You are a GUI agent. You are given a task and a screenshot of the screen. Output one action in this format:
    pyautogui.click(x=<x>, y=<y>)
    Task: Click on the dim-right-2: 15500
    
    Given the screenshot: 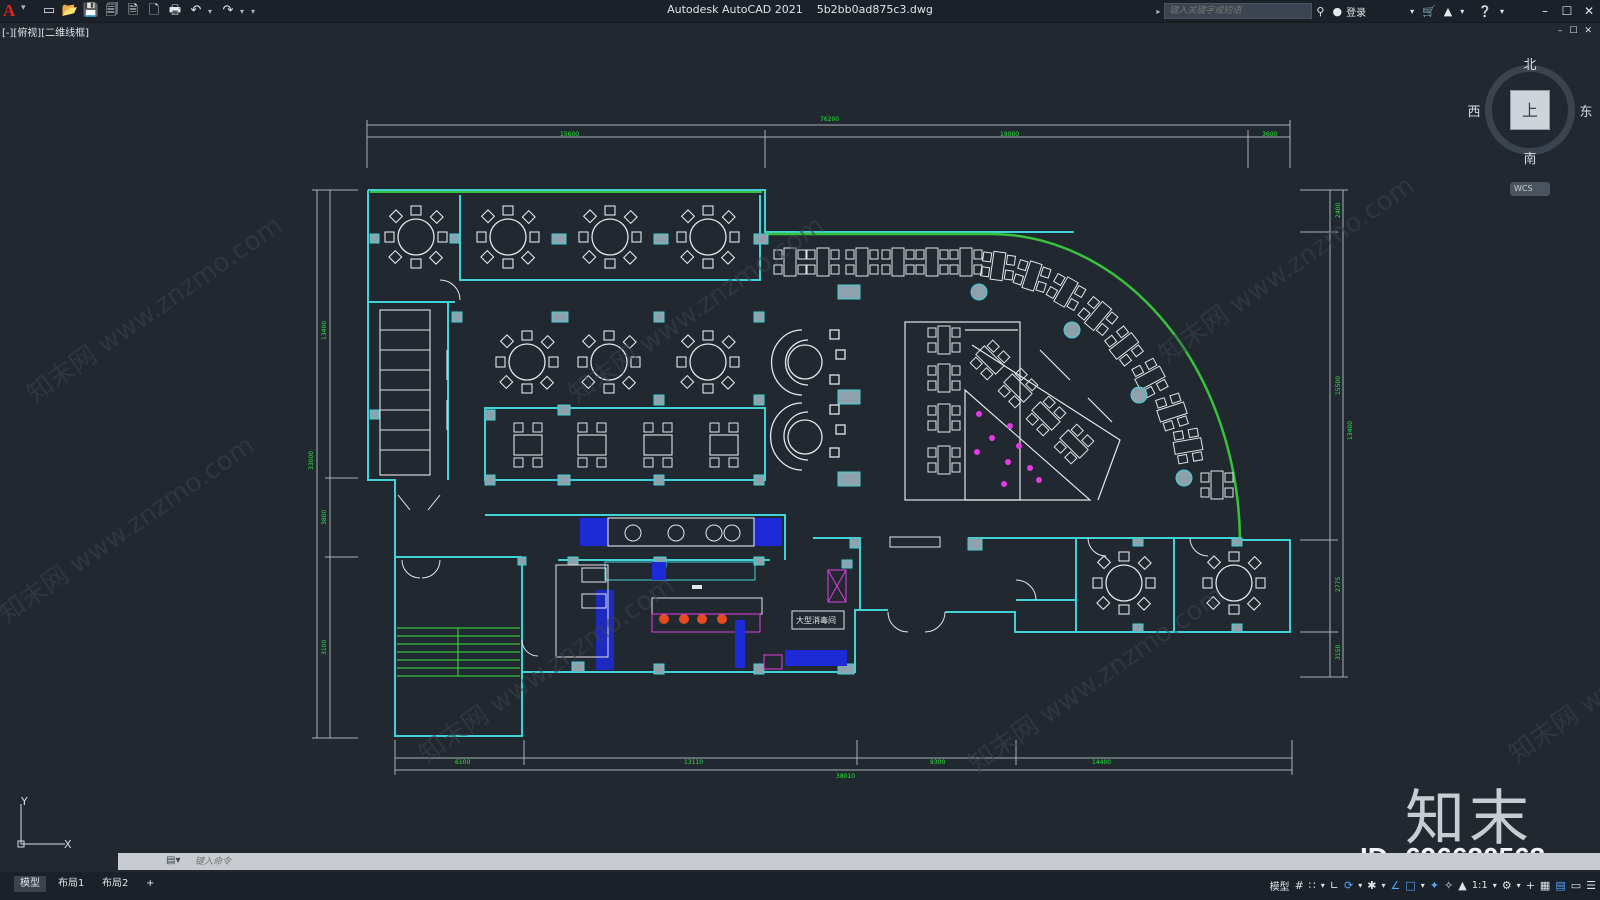 What is the action you would take?
    pyautogui.click(x=1338, y=385)
    